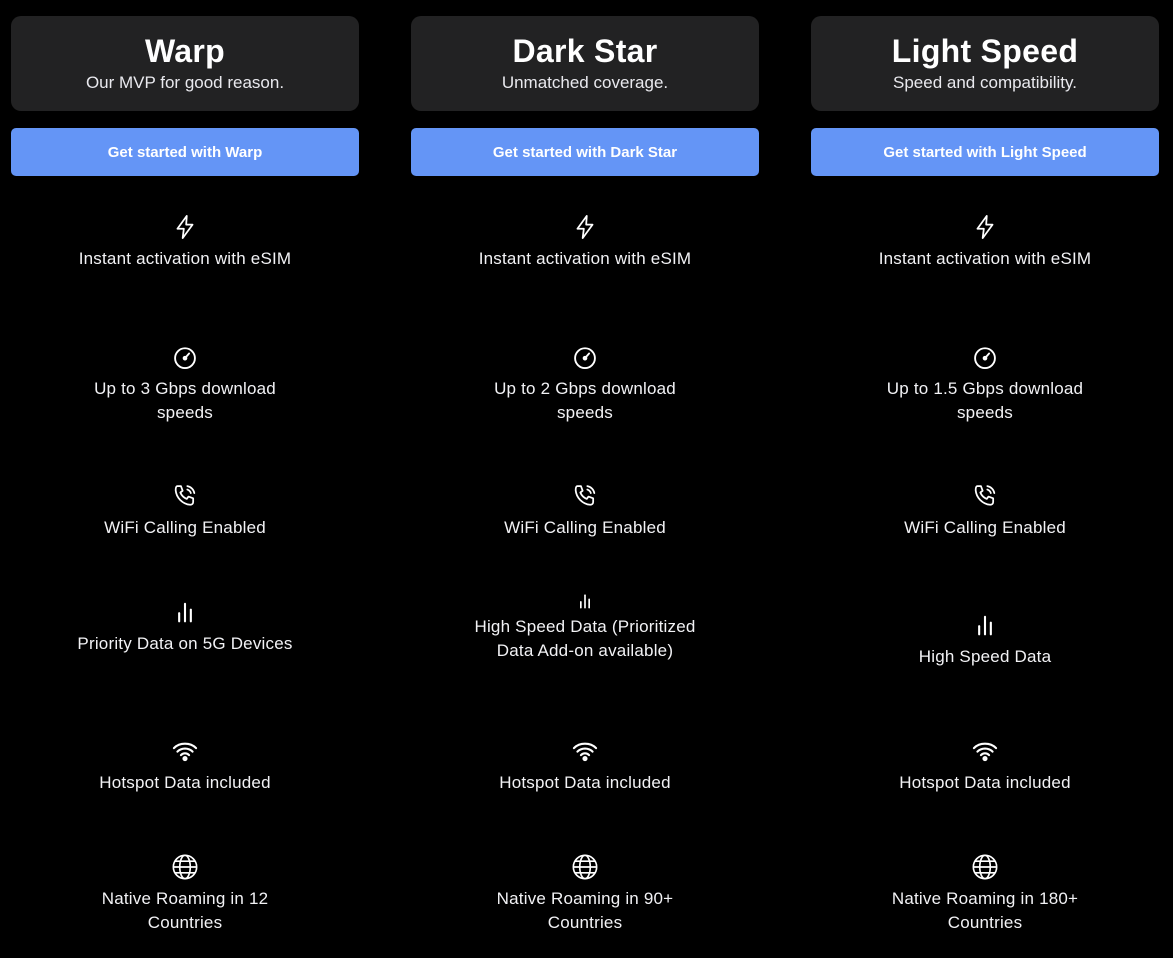 Image resolution: width=1173 pixels, height=958 pixels. Describe the element at coordinates (585, 82) in the screenshot. I see `plan-tagline: Unmatched coverage.` at that location.